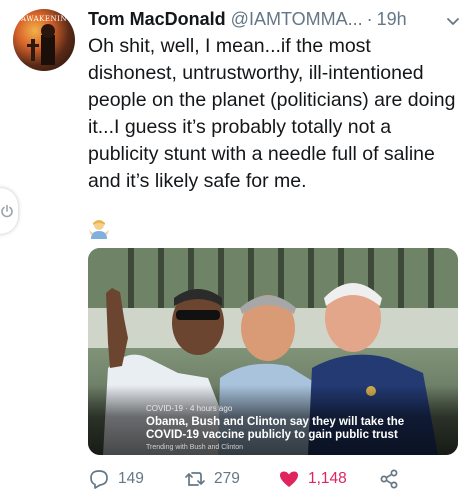  What do you see at coordinates (327, 478) in the screenshot?
I see `like-count: 1,148` at bounding box center [327, 478].